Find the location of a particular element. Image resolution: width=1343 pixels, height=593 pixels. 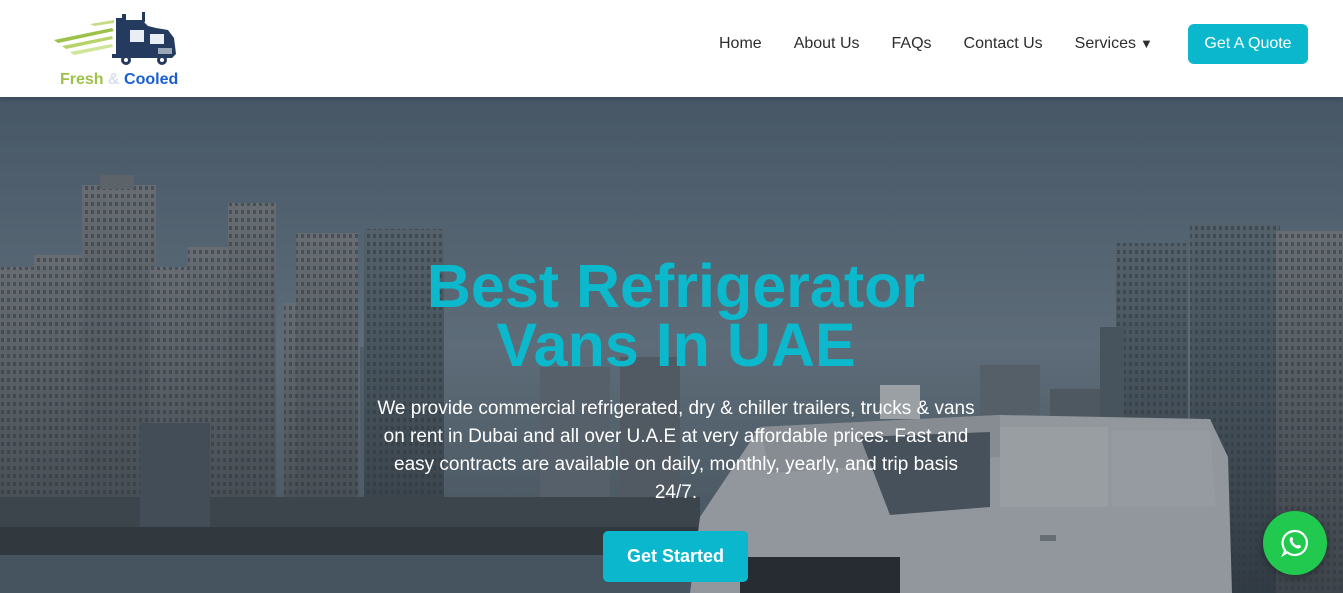

hero-title-line2: Vans In UAE is located at coordinates (676, 345).